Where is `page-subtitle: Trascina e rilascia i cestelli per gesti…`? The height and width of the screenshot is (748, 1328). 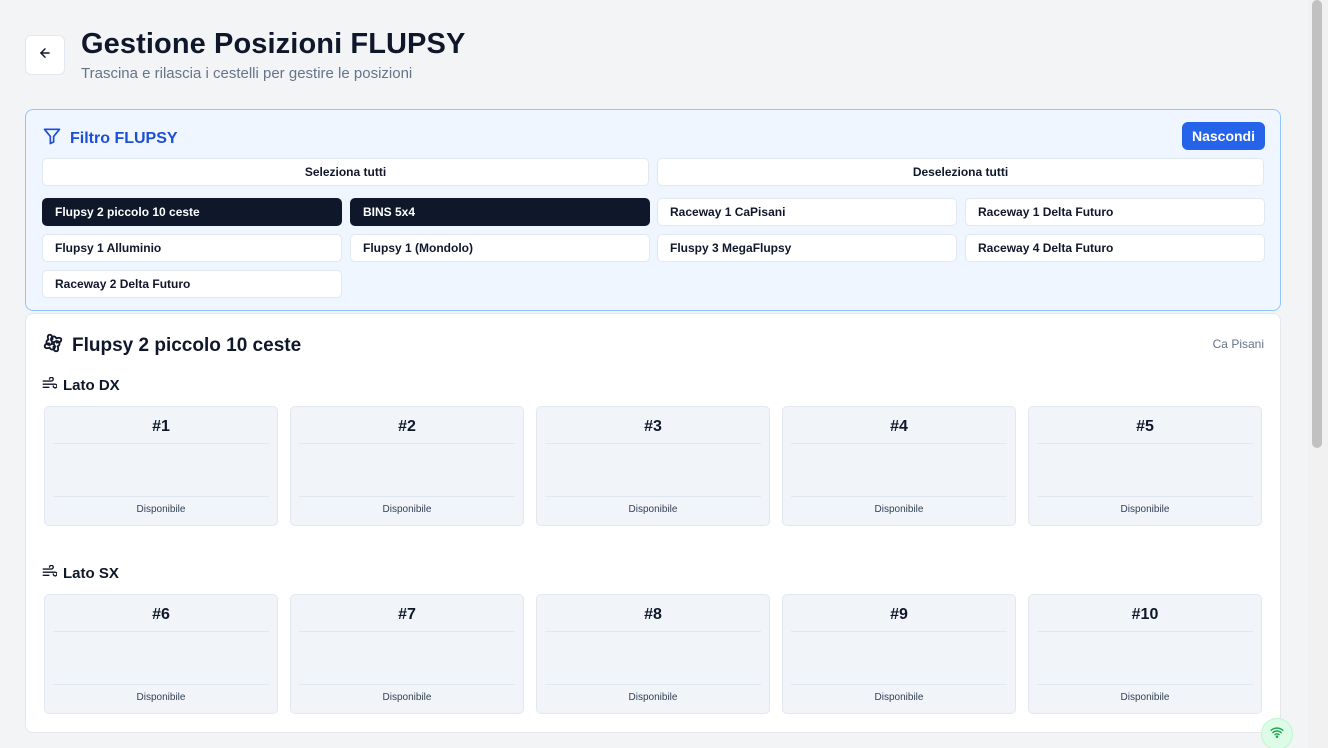
page-subtitle: Trascina e rilascia i cestelli per gesti… is located at coordinates (247, 73).